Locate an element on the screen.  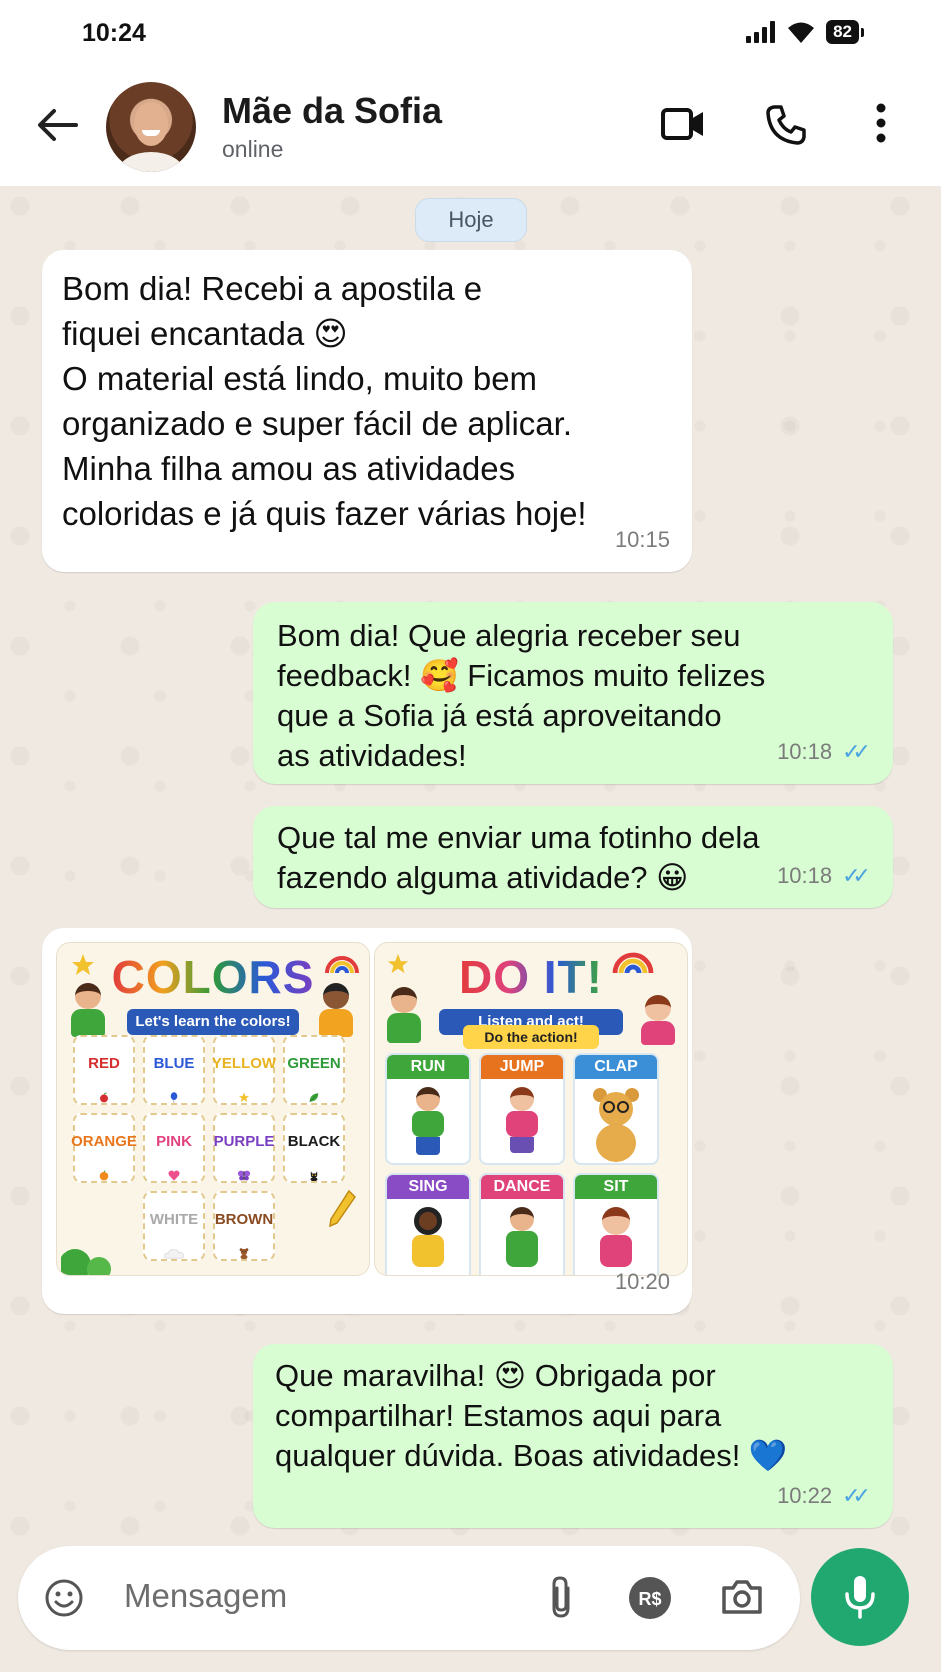
message-time: 10:22 is located at coordinates (805, 1495).